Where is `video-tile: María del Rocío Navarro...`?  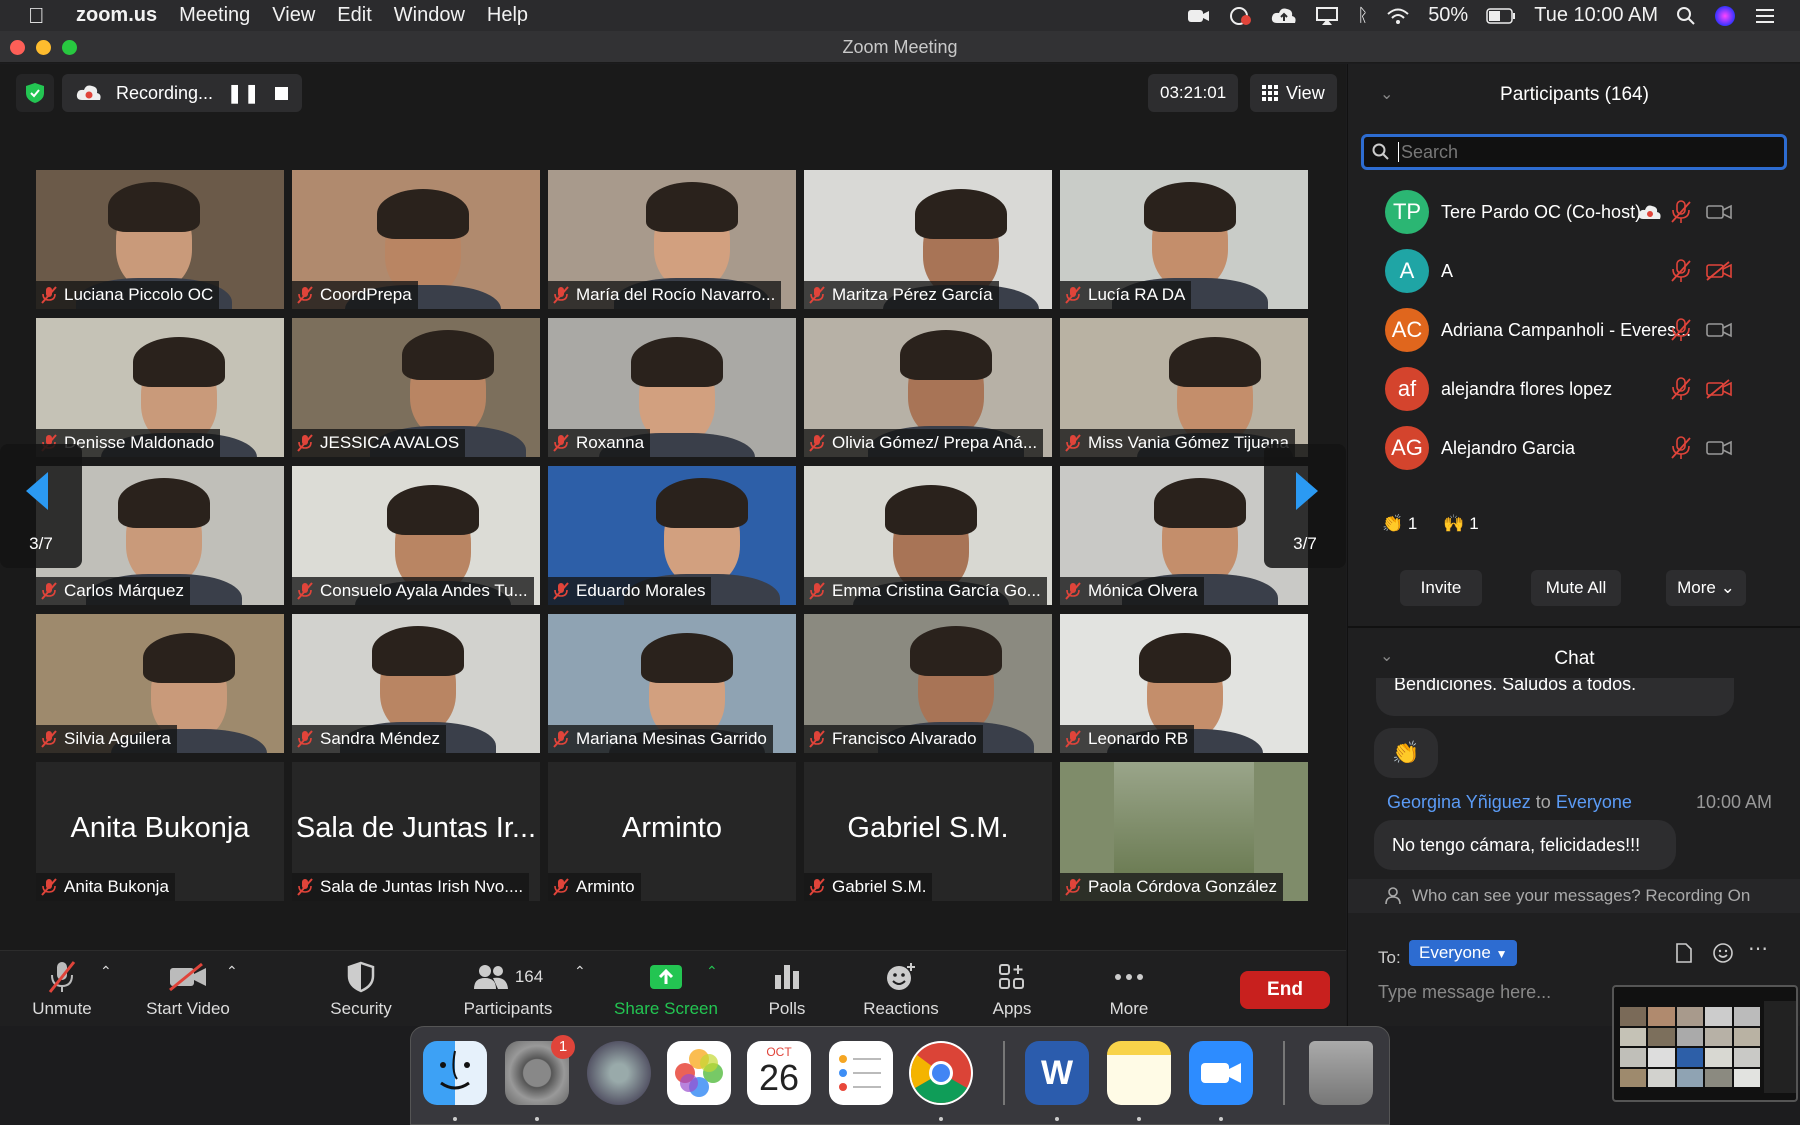
video-tile: María del Rocío Navarro... is located at coordinates (672, 239).